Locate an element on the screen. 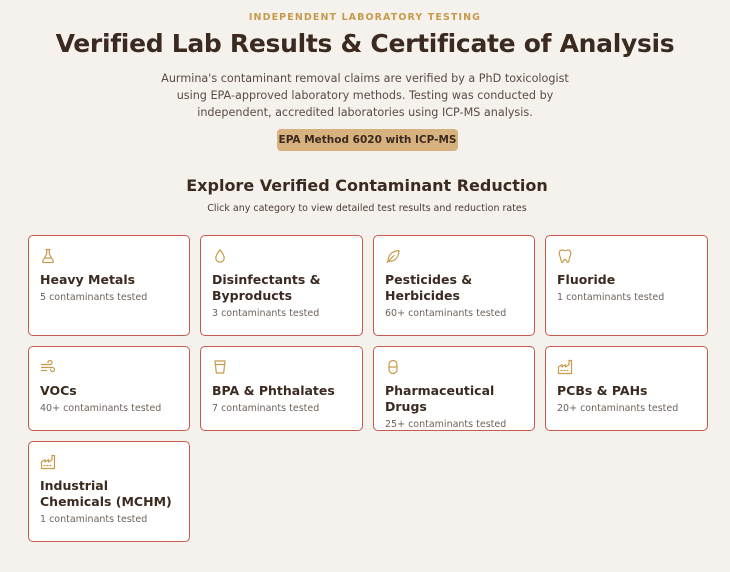 This screenshot has height=572, width=730. category-name: Heavy Metals is located at coordinates (88, 279).